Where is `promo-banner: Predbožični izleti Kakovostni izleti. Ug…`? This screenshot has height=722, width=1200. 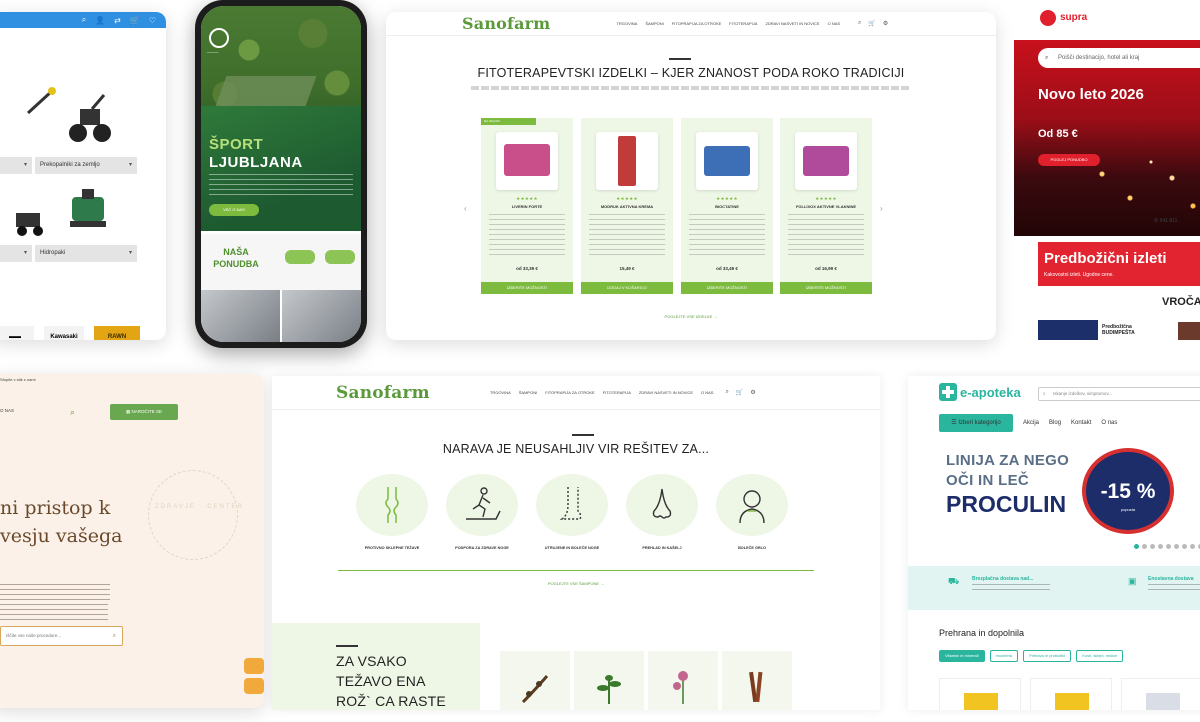
promo-banner: Predbožični izleti Kakovostni izleti. Ug… is located at coordinates (1119, 264).